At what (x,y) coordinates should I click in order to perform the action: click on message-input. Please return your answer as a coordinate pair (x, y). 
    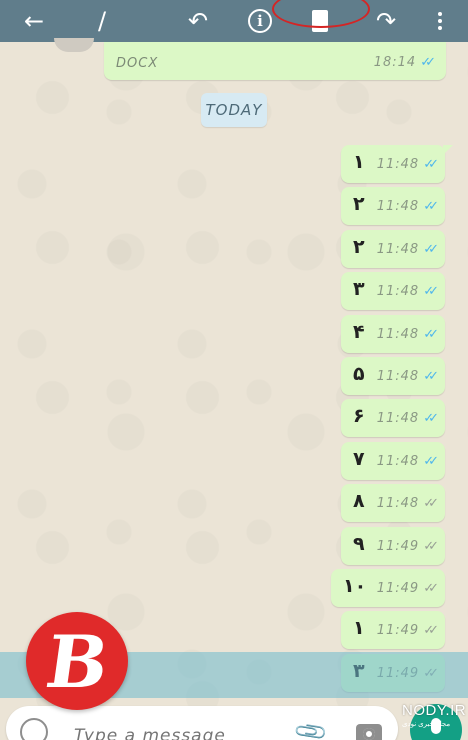
    Looking at the image, I should click on (174, 733).